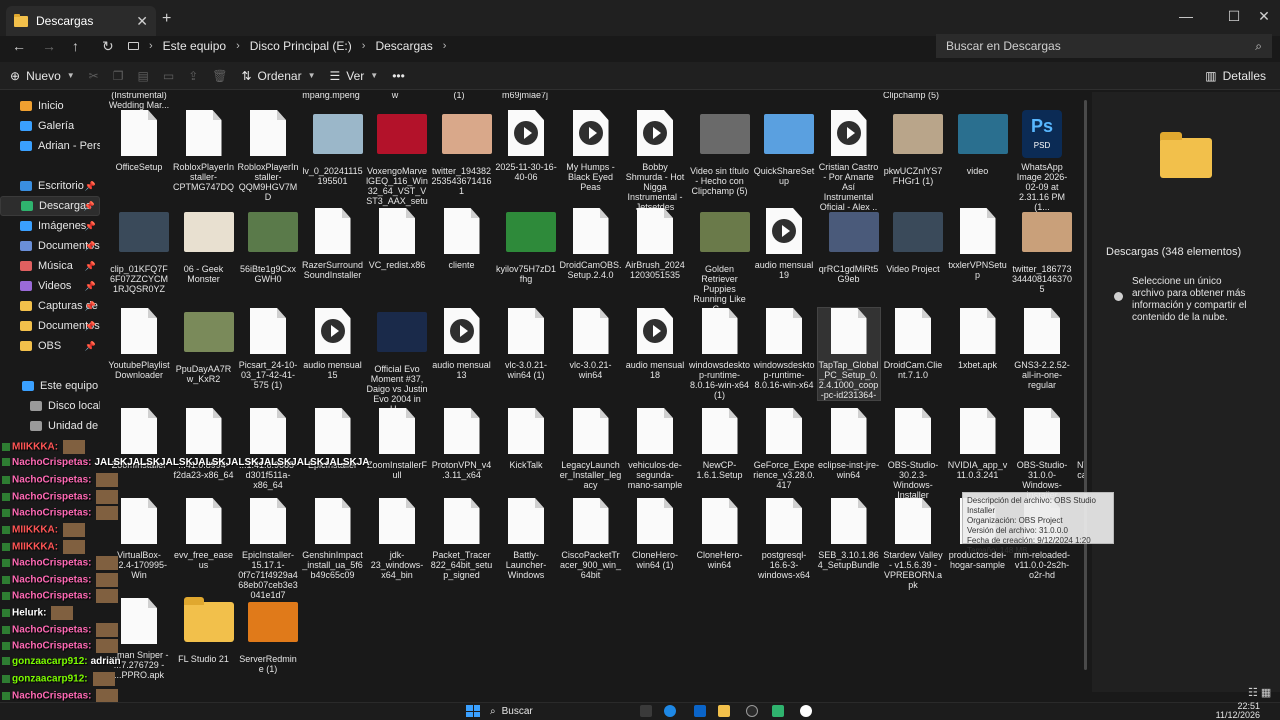 The height and width of the screenshot is (720, 1280). What do you see at coordinates (333, 439) in the screenshot?
I see `file-item: EpicInstaller` at bounding box center [333, 439].